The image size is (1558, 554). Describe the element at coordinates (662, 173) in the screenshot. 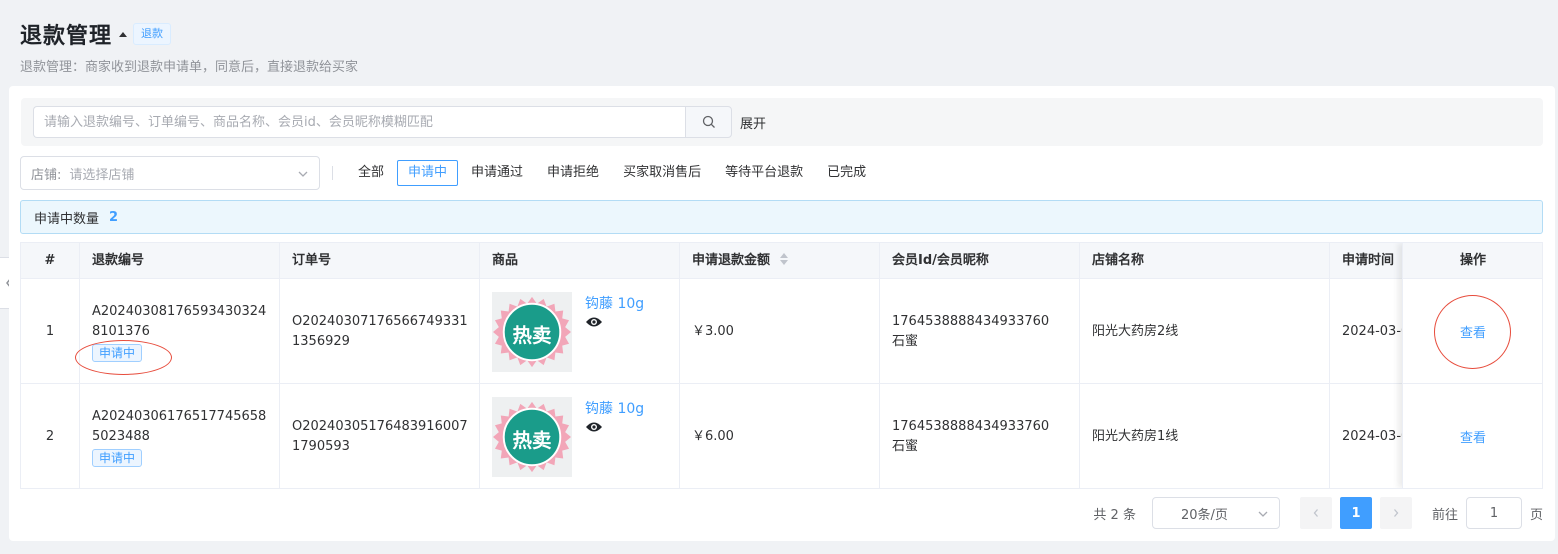

I see `status-filter-buyer-cancelled: 买家取消售后` at that location.